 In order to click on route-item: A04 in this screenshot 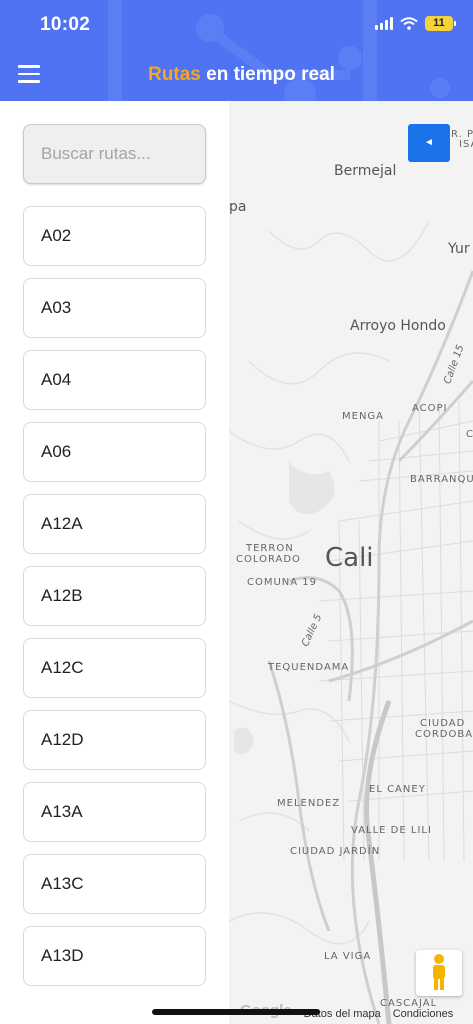, I will do `click(114, 380)`.